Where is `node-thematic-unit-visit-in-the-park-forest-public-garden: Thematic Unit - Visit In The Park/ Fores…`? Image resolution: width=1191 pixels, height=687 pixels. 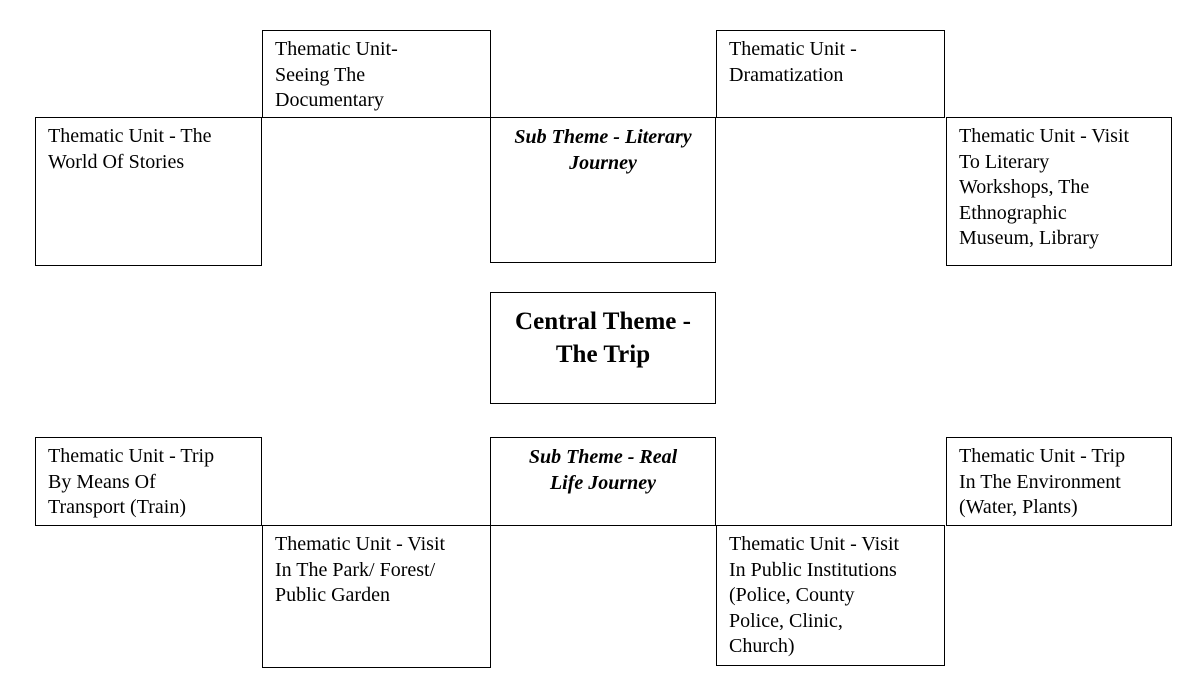
node-thematic-unit-visit-in-the-park-forest-public-garden: Thematic Unit - Visit In The Park/ Fores… is located at coordinates (376, 596).